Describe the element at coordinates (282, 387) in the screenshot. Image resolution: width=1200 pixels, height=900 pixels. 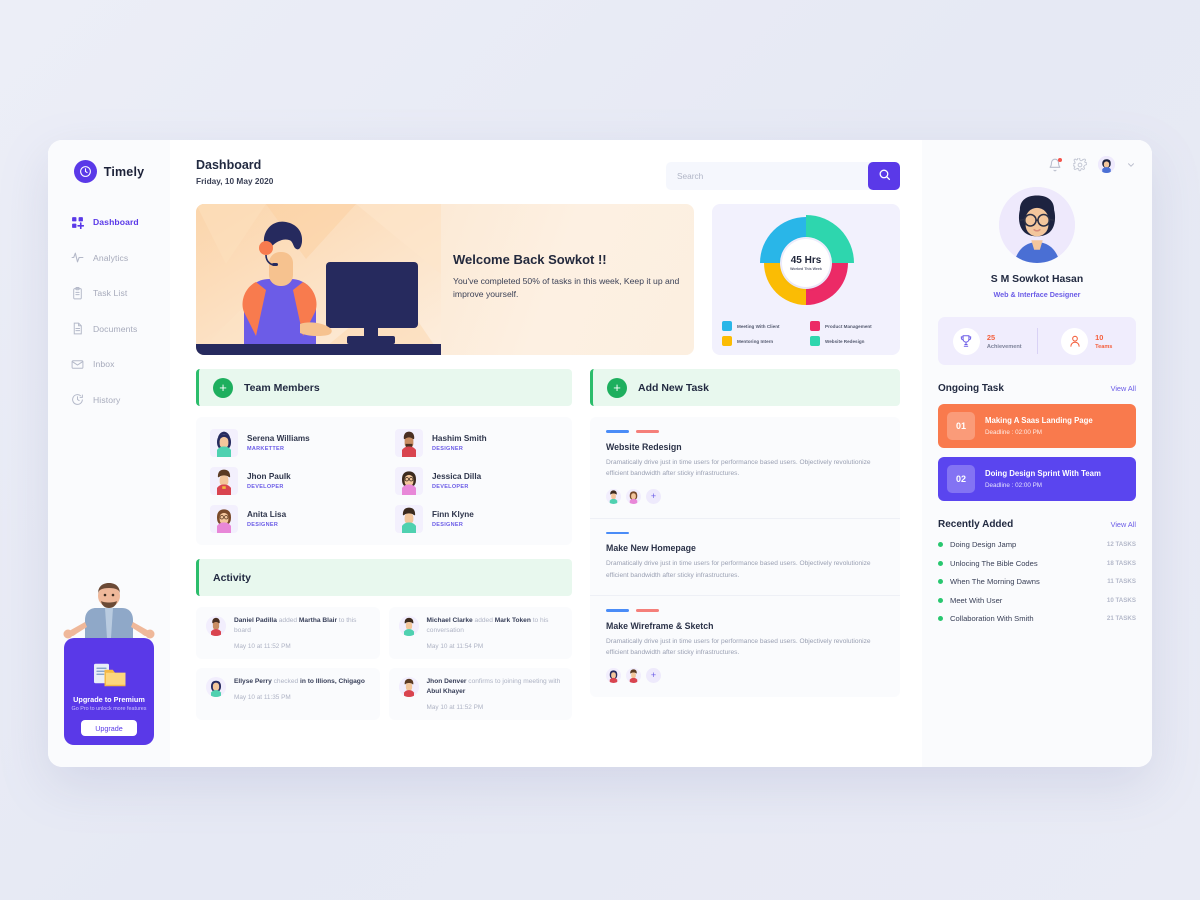
I see `section-title: Team Members` at that location.